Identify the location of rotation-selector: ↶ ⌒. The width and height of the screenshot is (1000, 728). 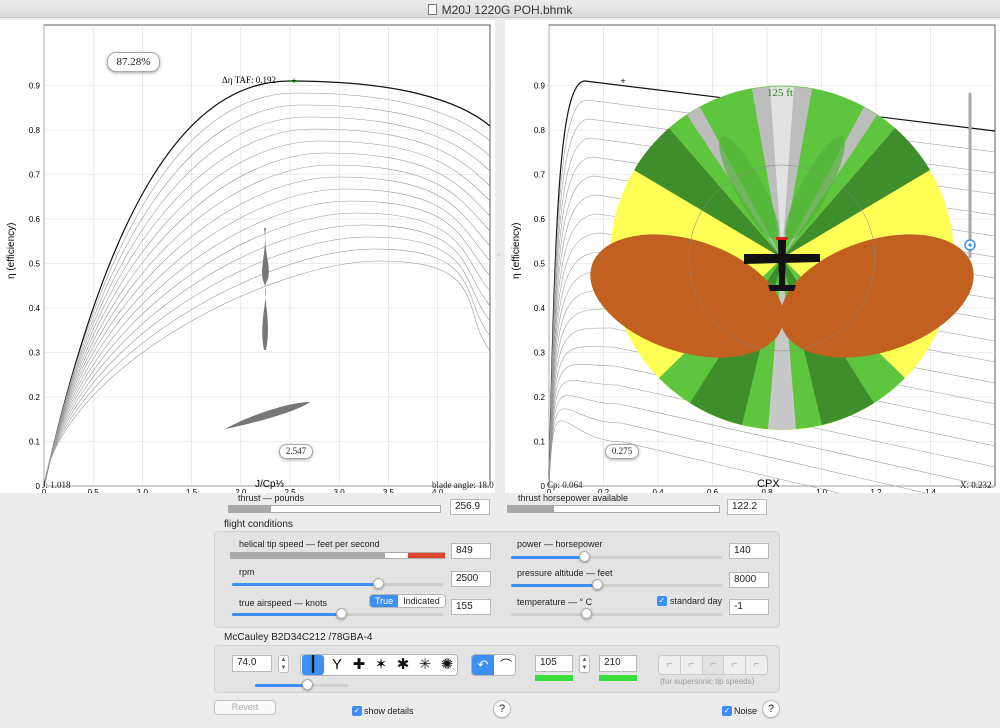
(493, 665).